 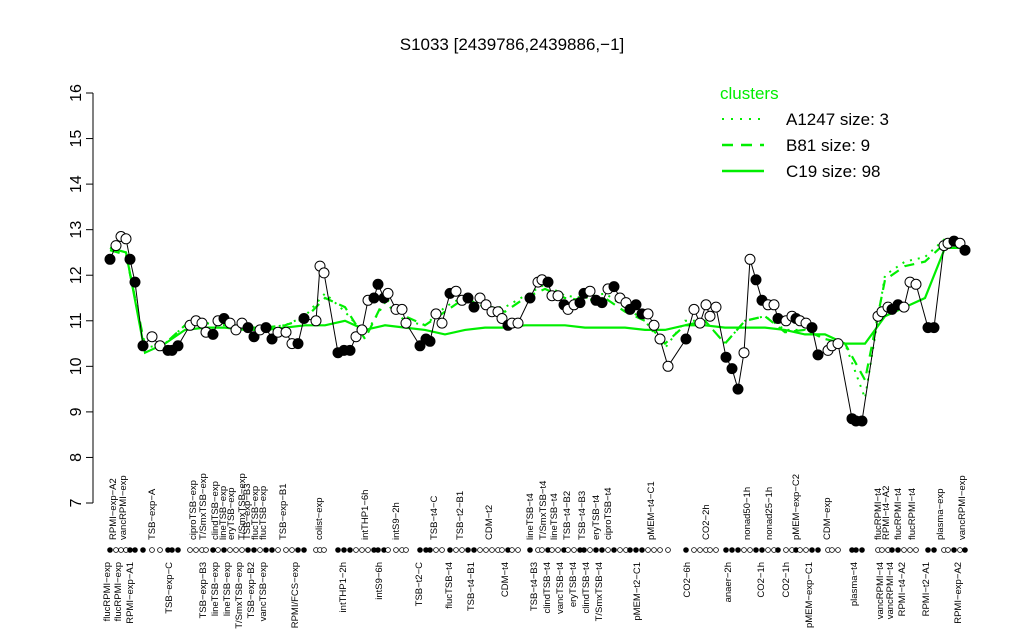 I want to click on x-label-lower: pMEM−t2−C1, so click(x=637, y=591).